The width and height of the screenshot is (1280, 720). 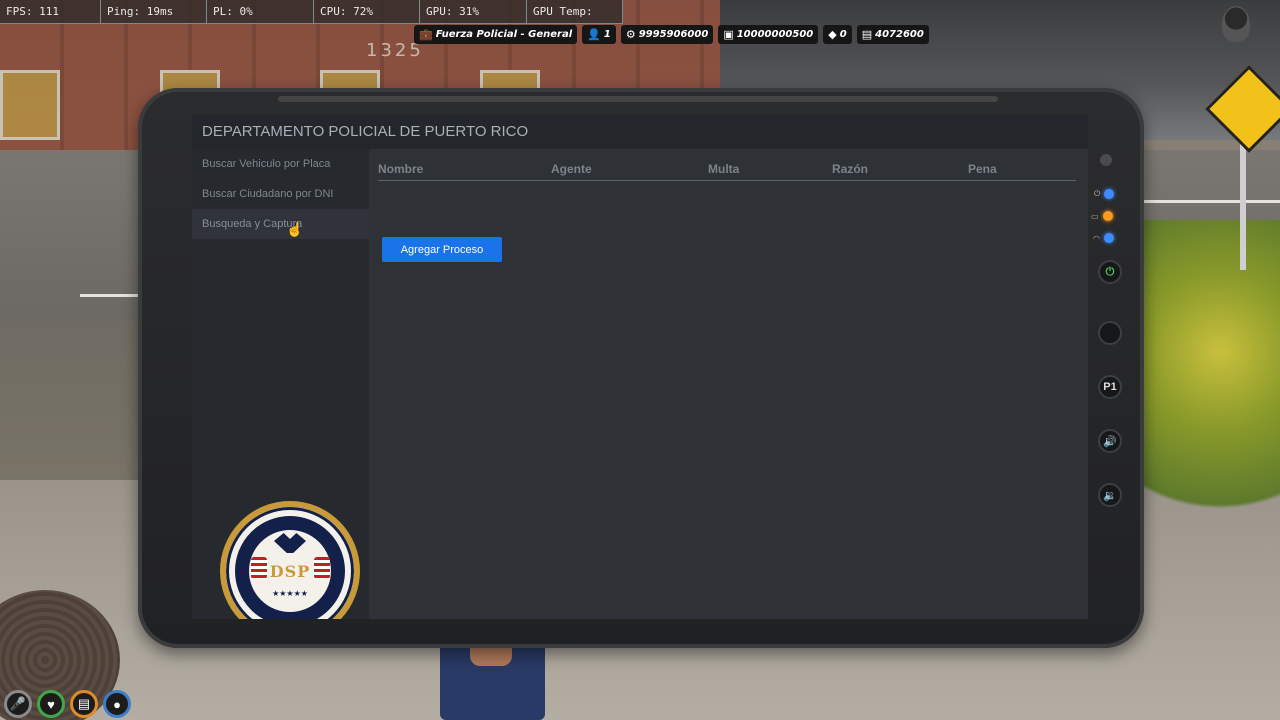 I want to click on diamond-icon: ◆, so click(x=832, y=34).